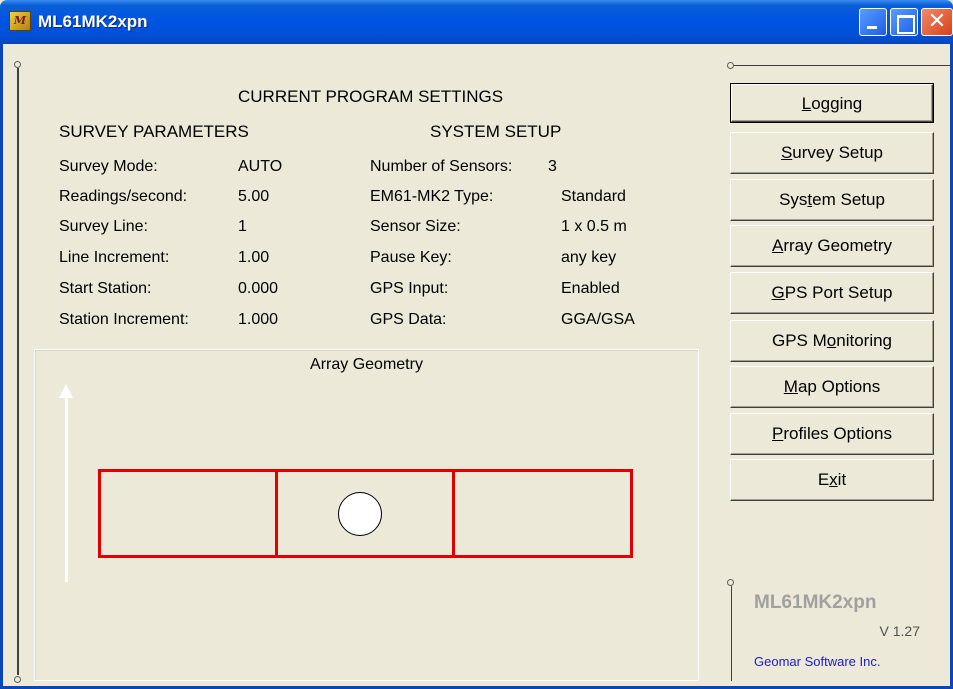  Describe the element at coordinates (17, 679) in the screenshot. I see `divider-knob-bottom` at that location.